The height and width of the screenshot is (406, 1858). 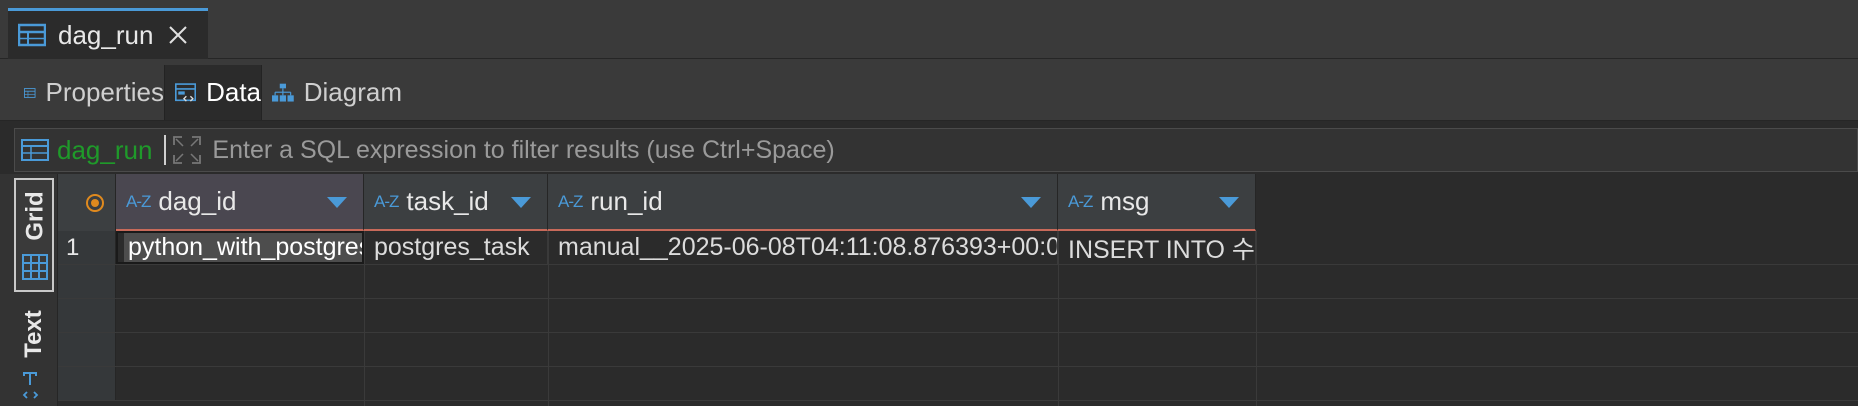 I want to click on editor-tab-label: dag_run, so click(x=106, y=34).